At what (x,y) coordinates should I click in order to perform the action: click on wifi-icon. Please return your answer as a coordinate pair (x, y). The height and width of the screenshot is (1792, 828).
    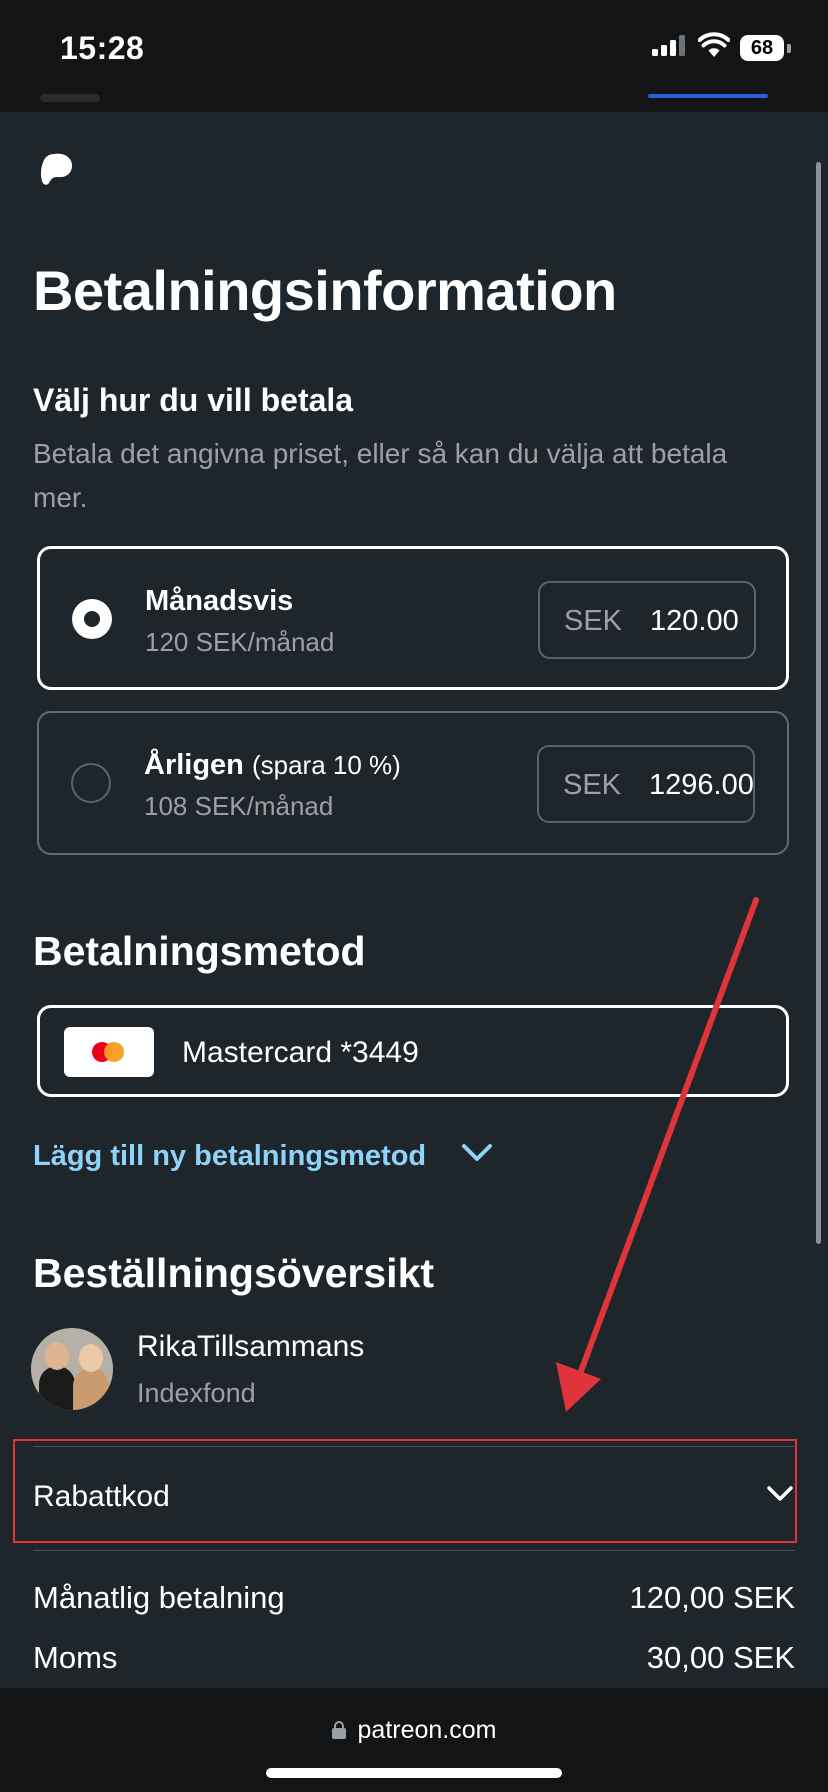
    Looking at the image, I should click on (714, 44).